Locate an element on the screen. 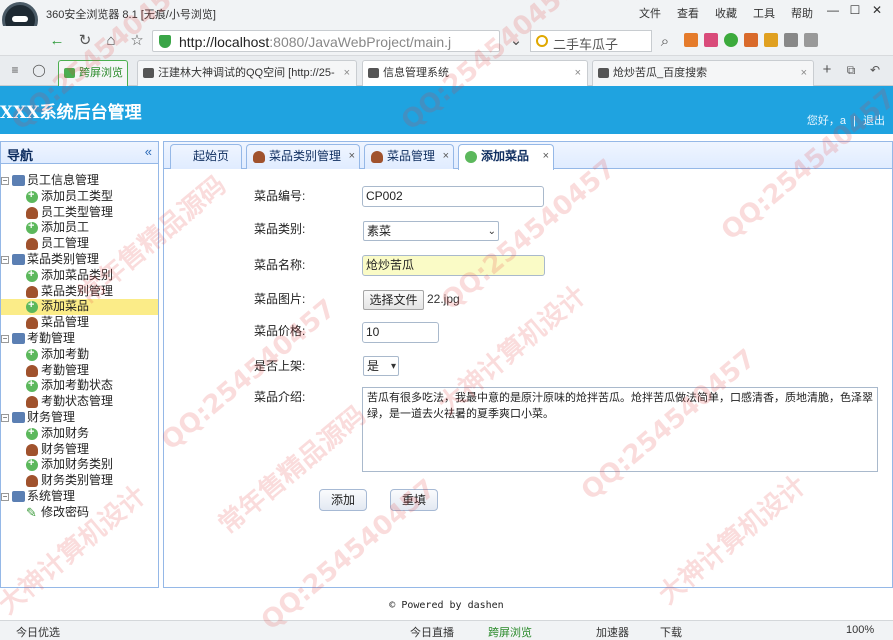 The image size is (893, 640). tree-group: − 财务管理 is located at coordinates (79, 418).